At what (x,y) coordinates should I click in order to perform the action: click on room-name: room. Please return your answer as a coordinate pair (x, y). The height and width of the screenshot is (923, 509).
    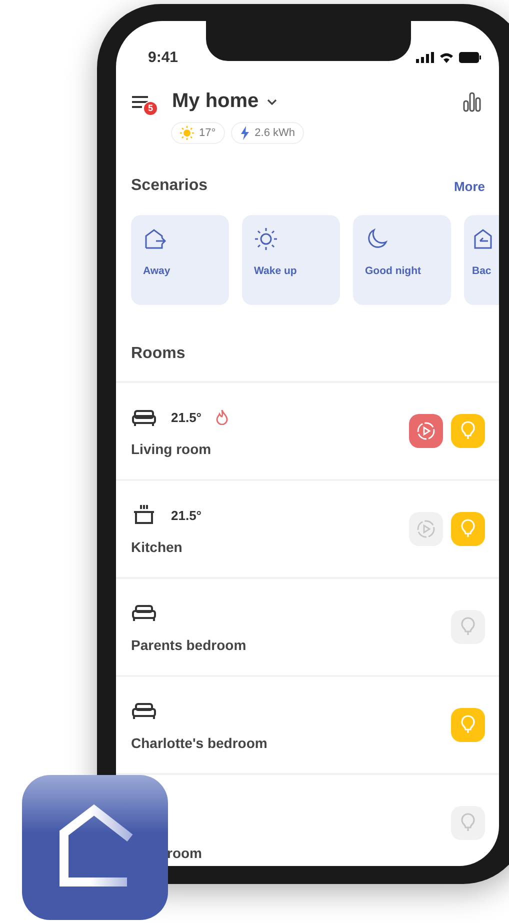
    Looking at the image, I should click on (185, 853).